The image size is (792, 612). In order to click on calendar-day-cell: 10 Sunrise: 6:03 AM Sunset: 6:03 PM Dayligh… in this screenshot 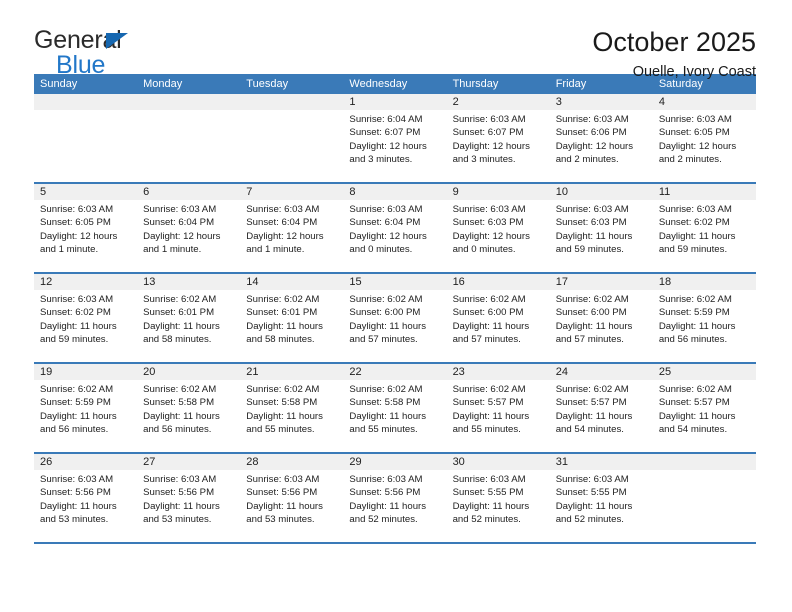, I will do `click(601, 228)`.